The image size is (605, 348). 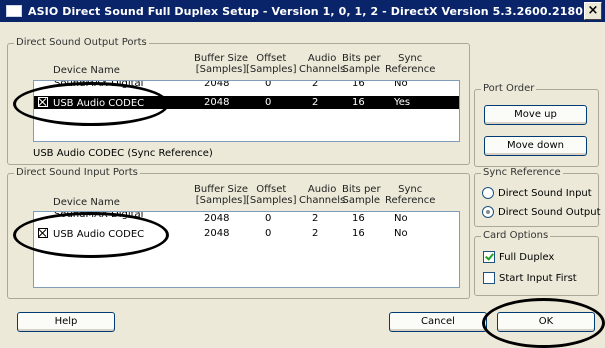 I want to click on port-order-title: Port Order, so click(x=509, y=89).